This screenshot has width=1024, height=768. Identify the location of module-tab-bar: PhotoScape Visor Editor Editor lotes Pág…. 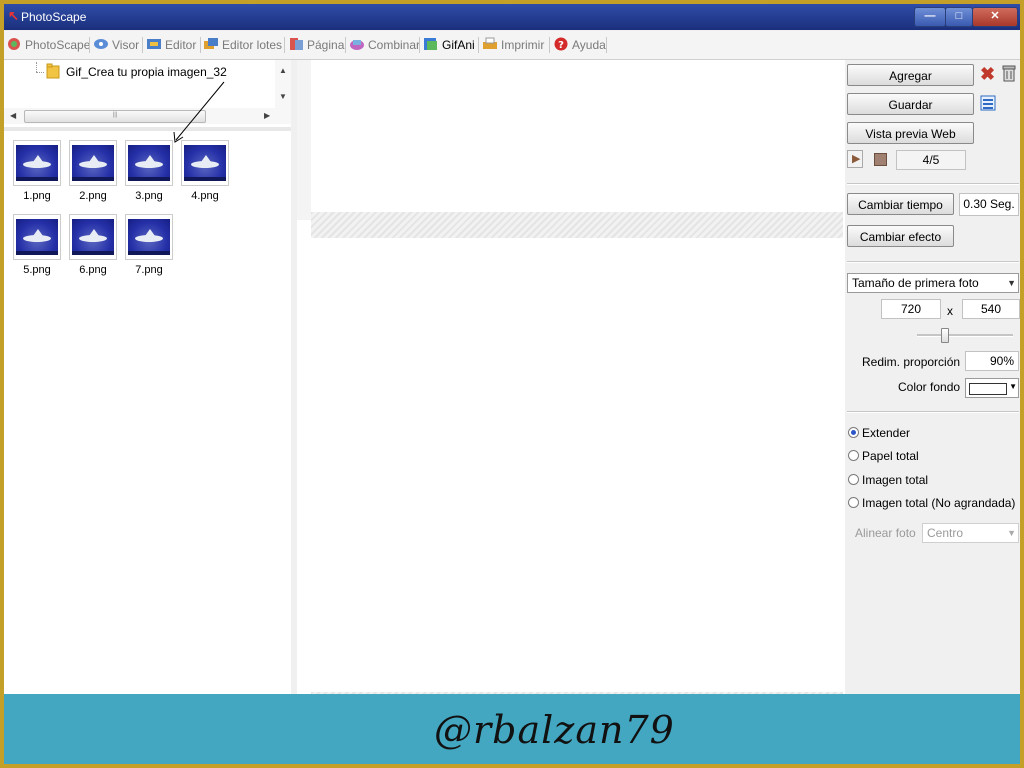
(512, 45).